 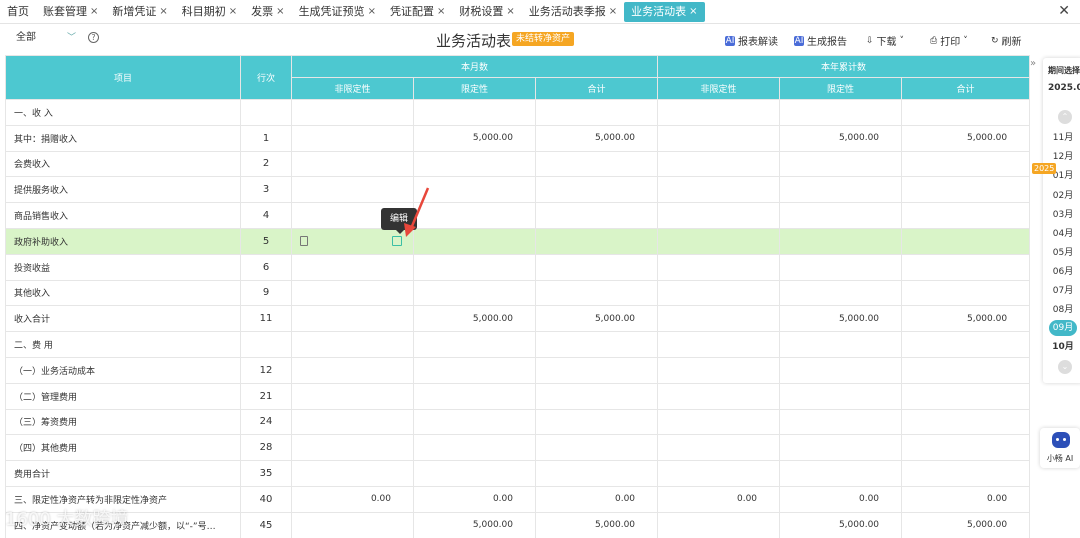 What do you see at coordinates (950, 41) in the screenshot?
I see `print-button: ⎙ 打印 ˅` at bounding box center [950, 41].